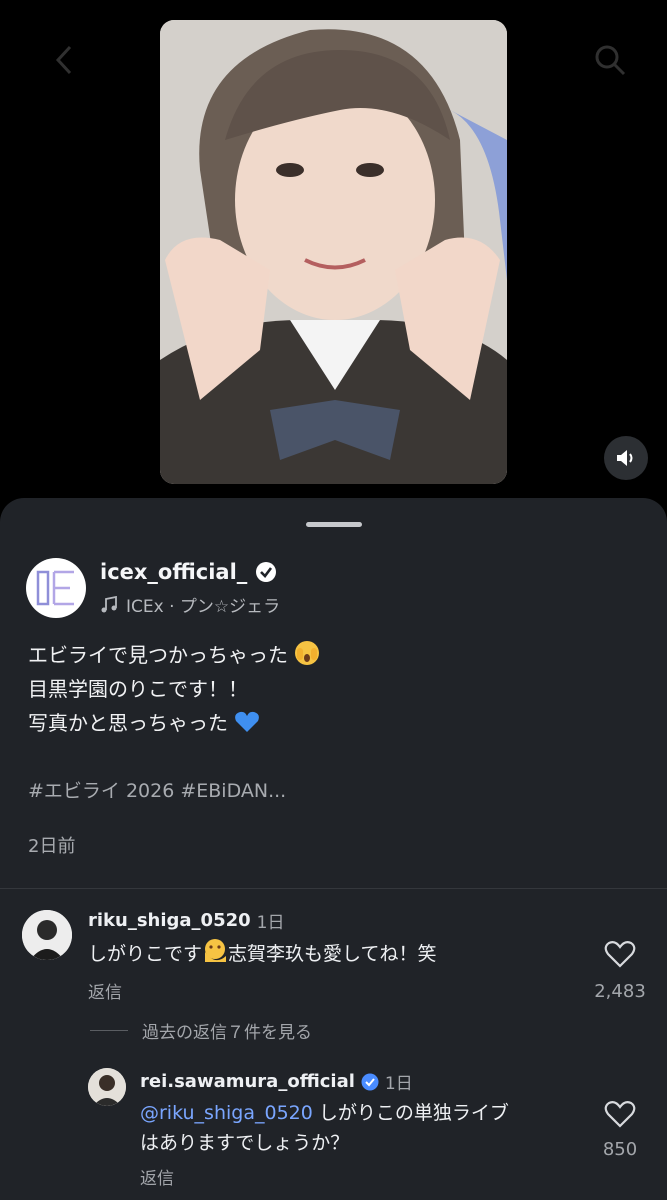 This screenshot has height=1200, width=667. What do you see at coordinates (410, 1113) in the screenshot?
I see `reply-text-line-1: しがりこの単独ライブ` at bounding box center [410, 1113].